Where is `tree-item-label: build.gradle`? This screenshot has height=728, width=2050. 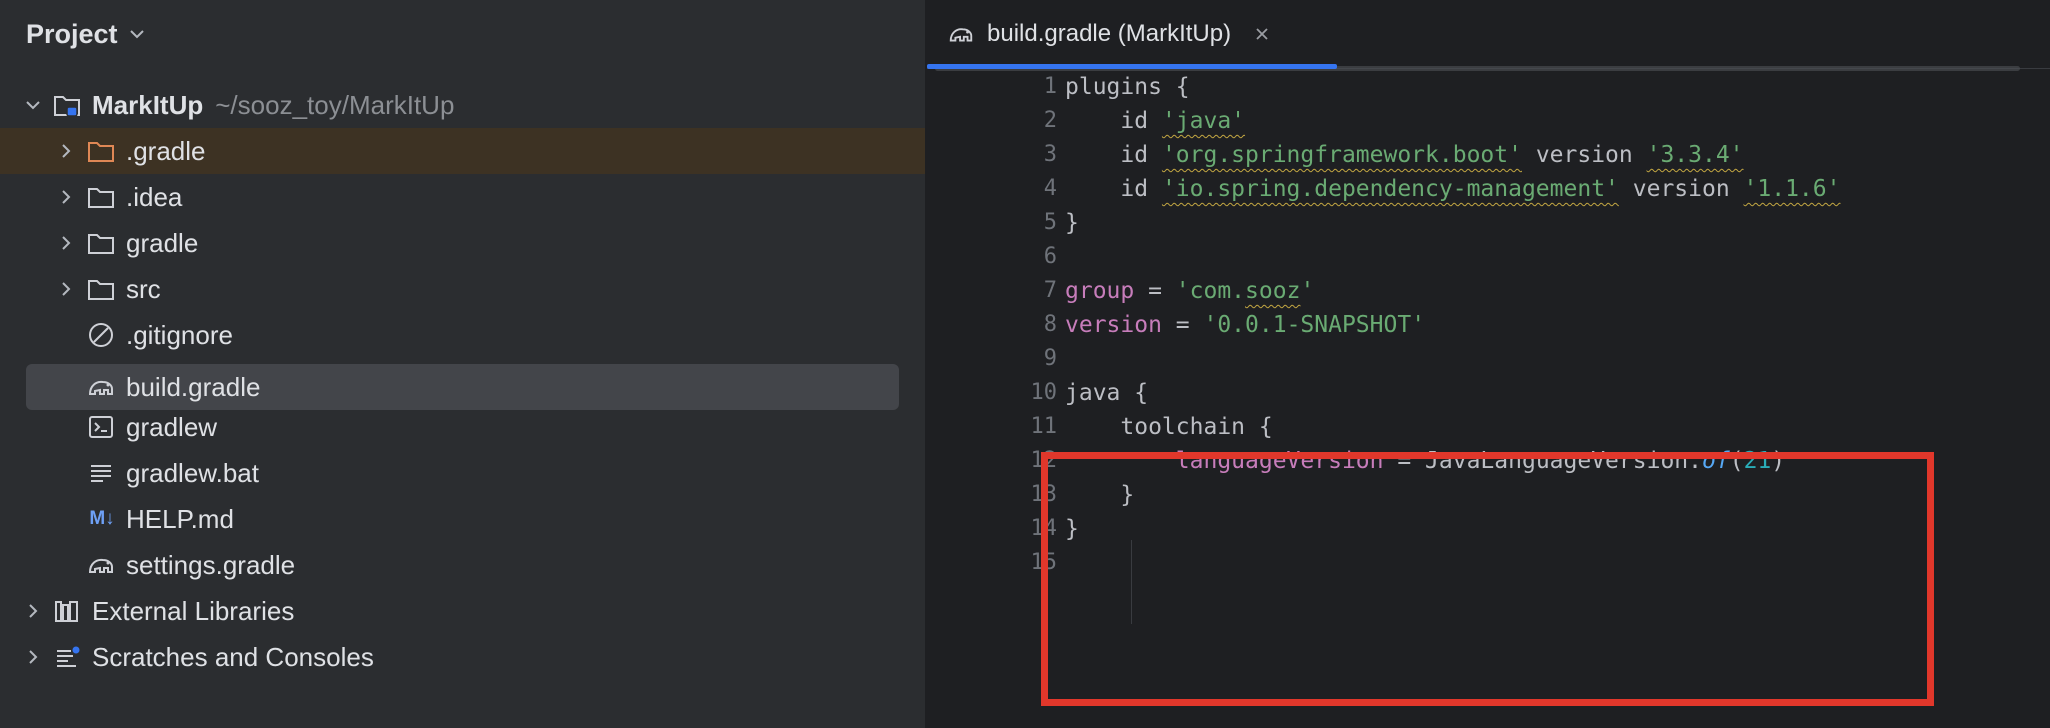 tree-item-label: build.gradle is located at coordinates (193, 386).